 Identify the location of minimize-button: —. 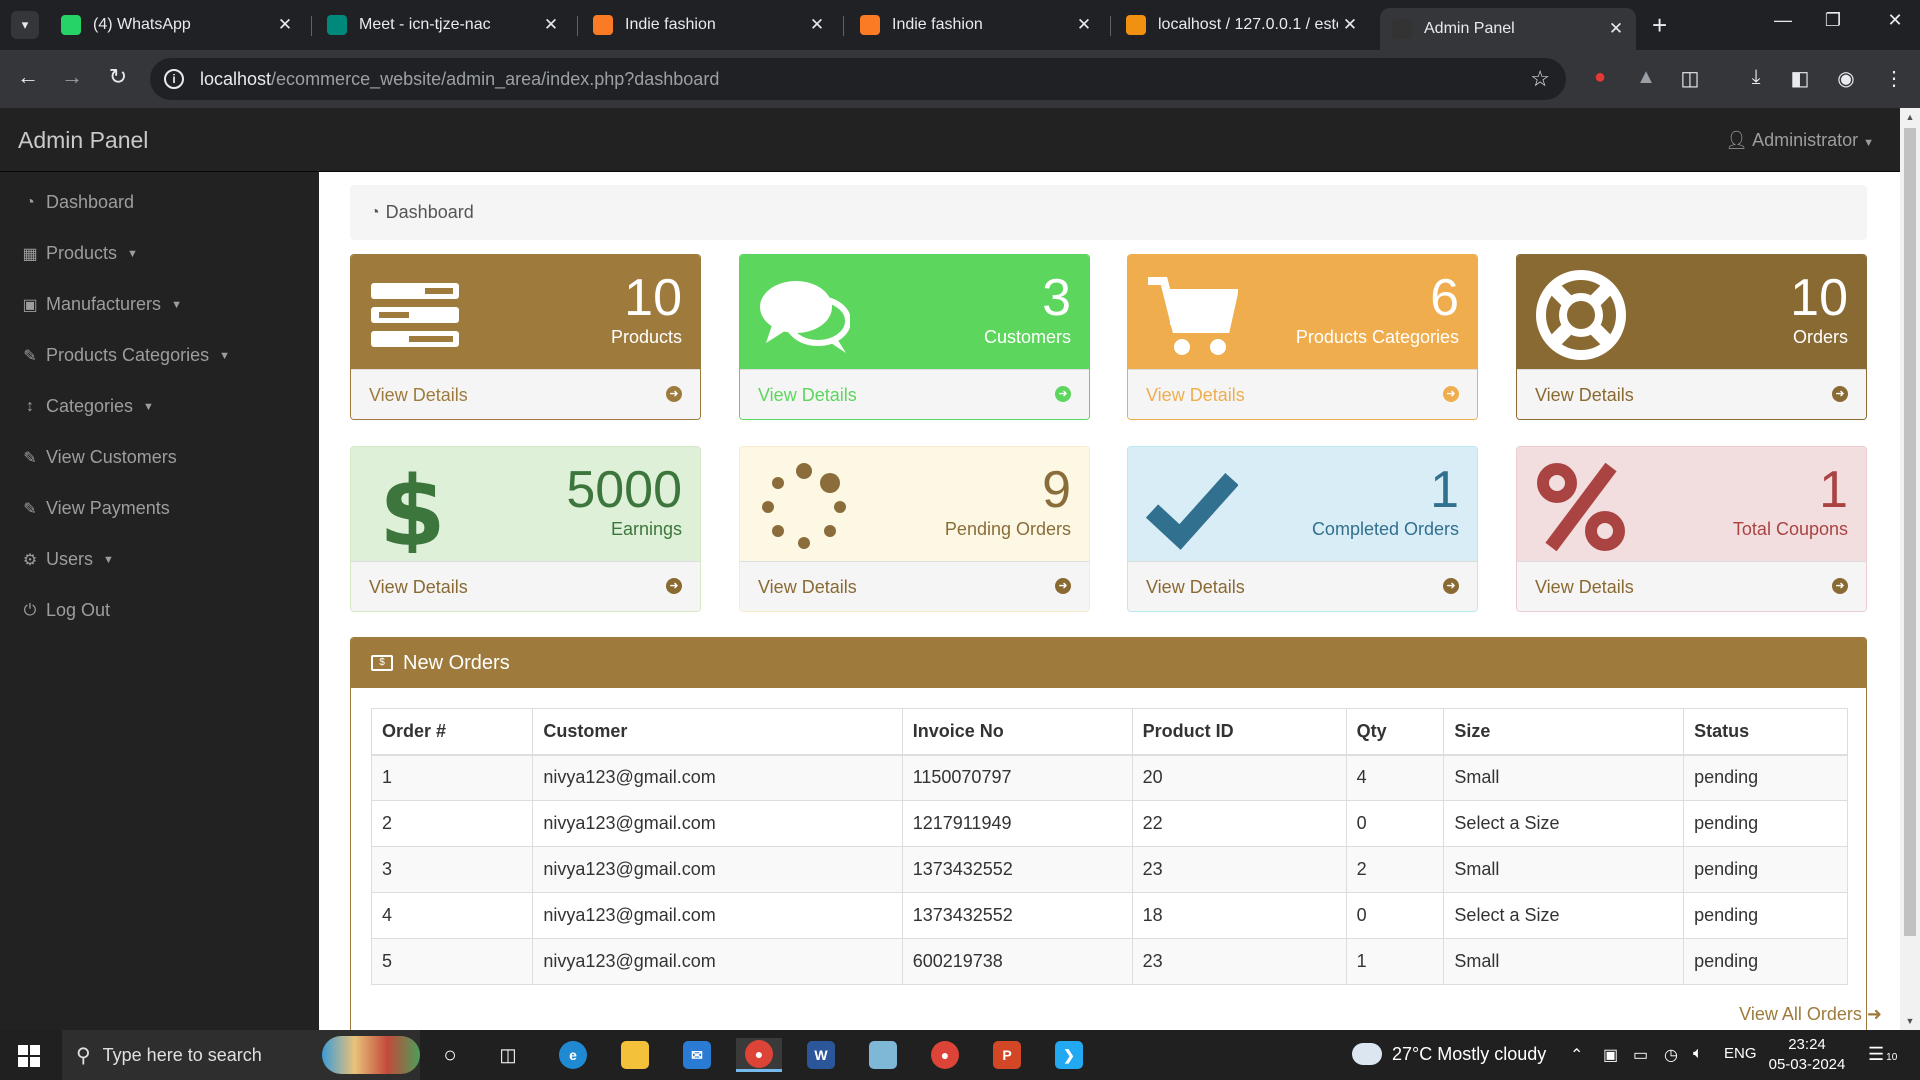
(1783, 20).